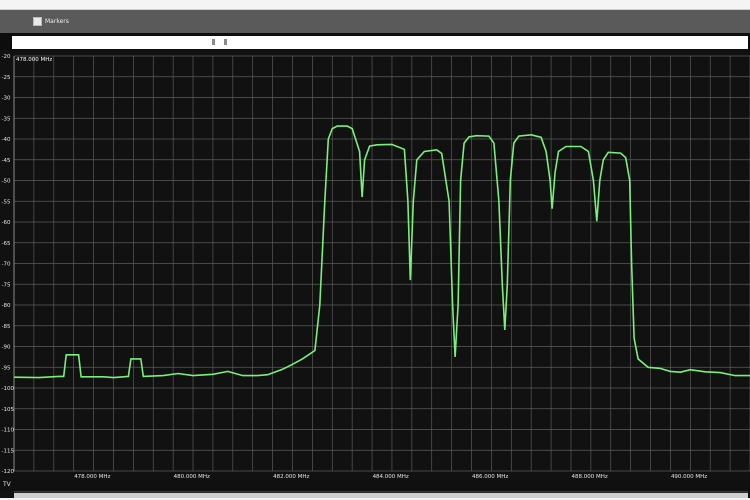  What do you see at coordinates (7, 484) in the screenshot?
I see `tv-label: TV` at bounding box center [7, 484].